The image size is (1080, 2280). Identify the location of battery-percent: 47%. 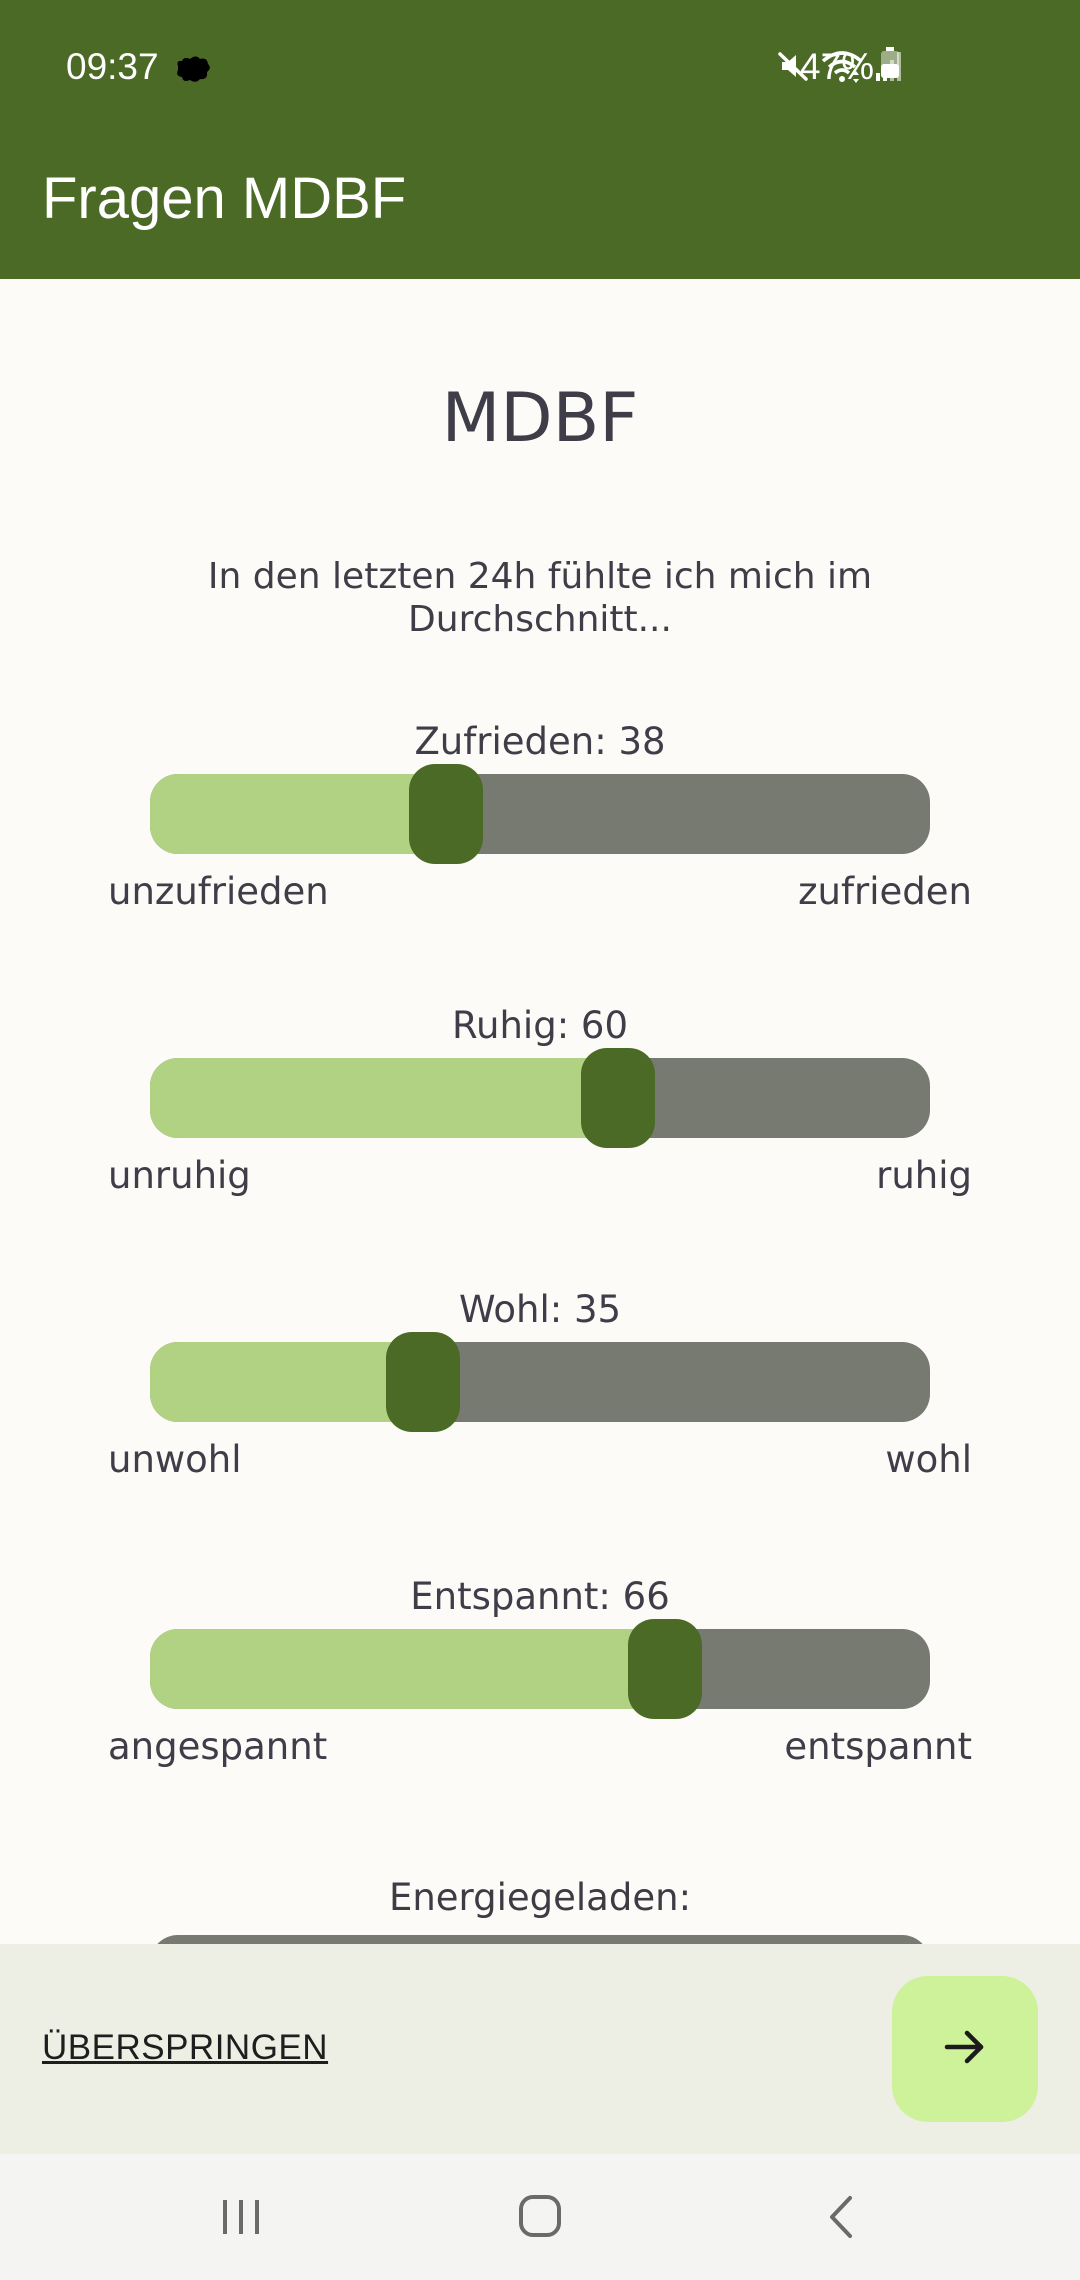
(837, 66).